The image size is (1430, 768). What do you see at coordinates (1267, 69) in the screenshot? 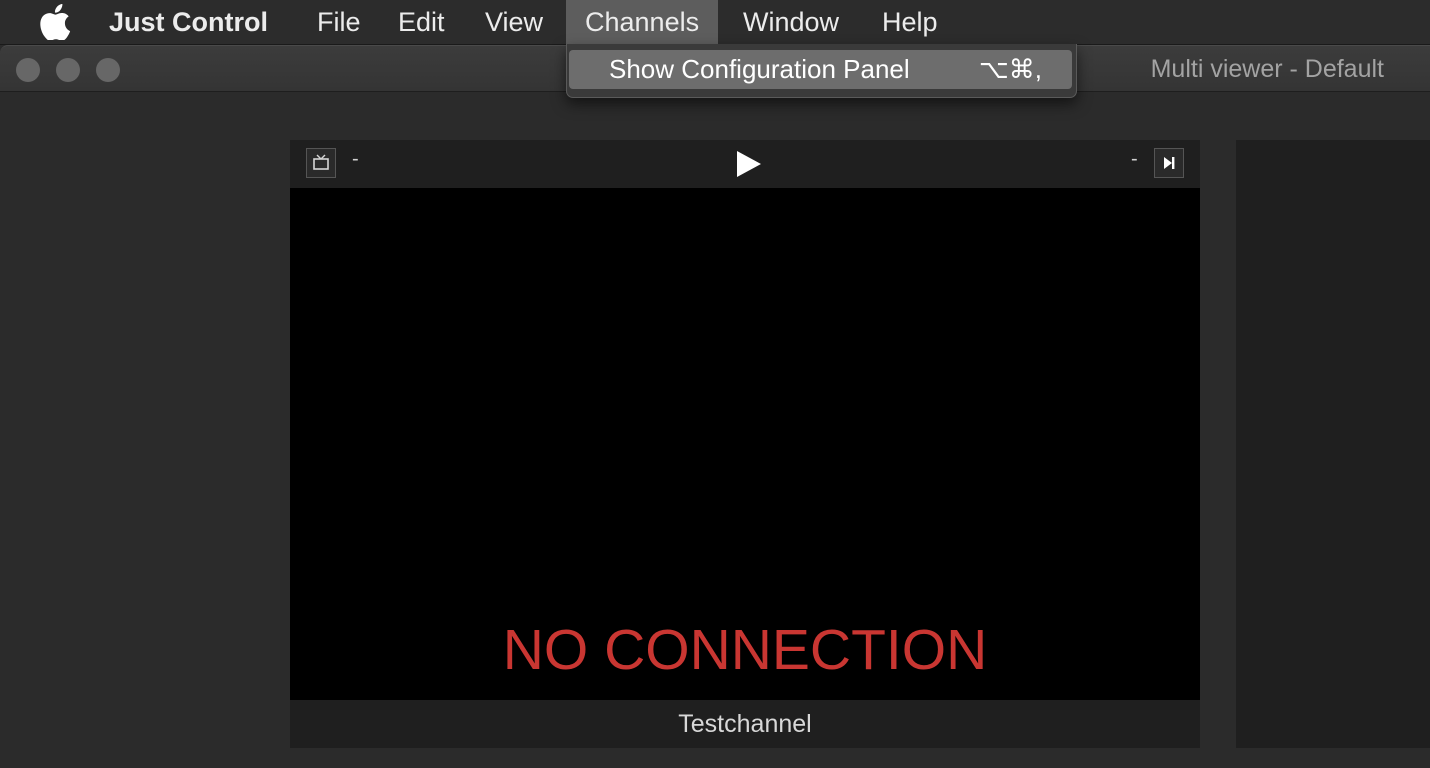
I see `window-title: Multi viewer - Default` at bounding box center [1267, 69].